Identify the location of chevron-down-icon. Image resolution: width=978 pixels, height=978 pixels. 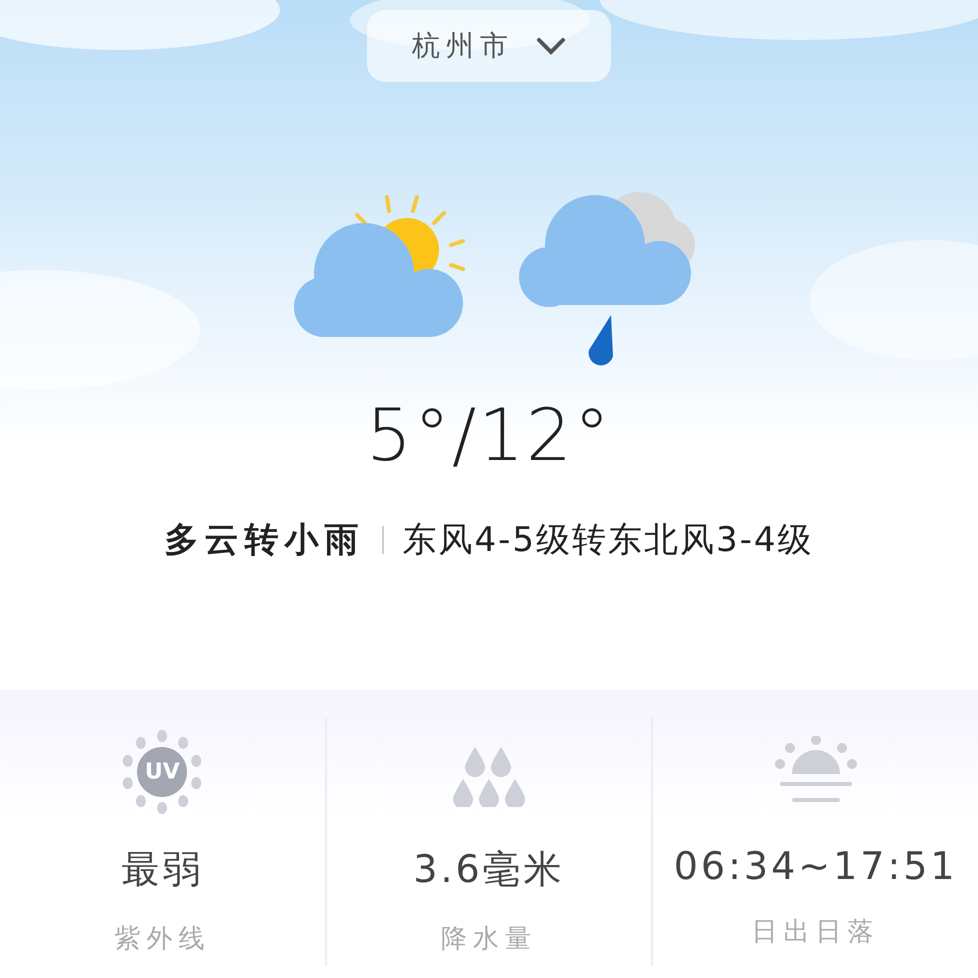
(551, 46).